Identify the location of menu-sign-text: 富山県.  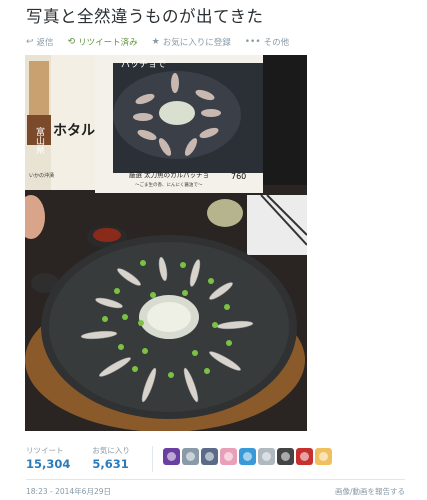
(39, 140).